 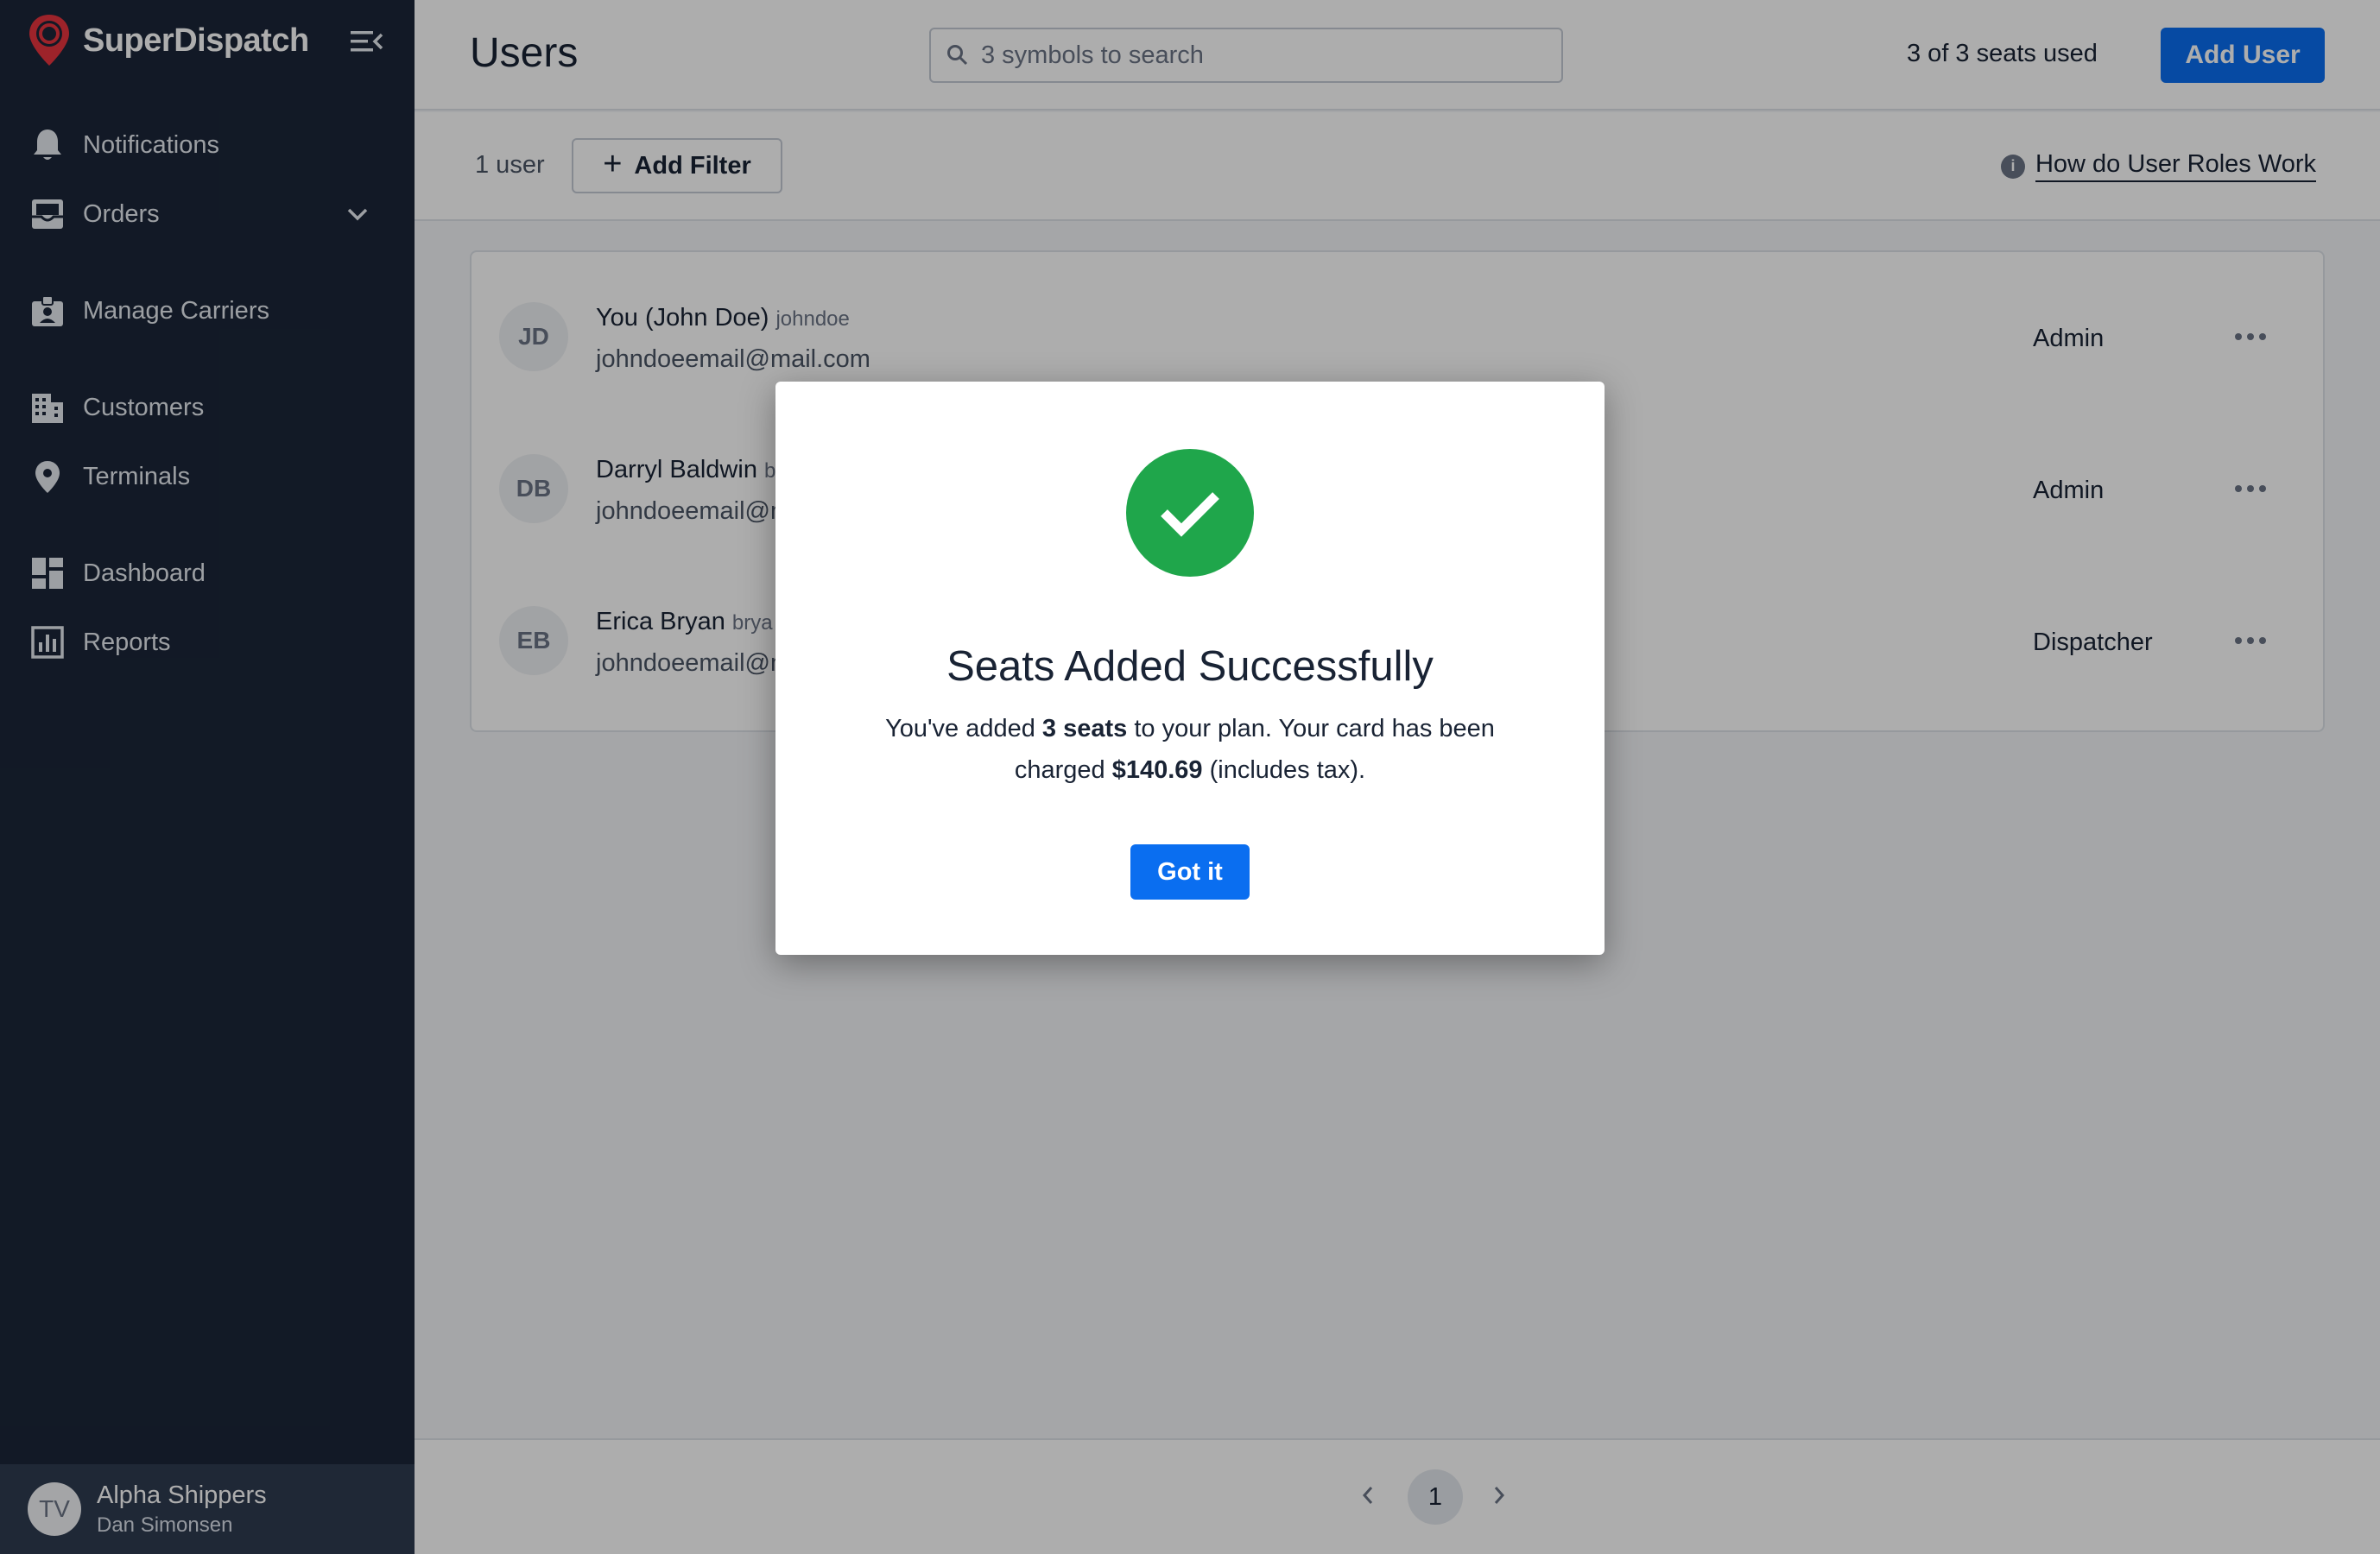 I want to click on got-it-button: Got it, so click(x=1190, y=872).